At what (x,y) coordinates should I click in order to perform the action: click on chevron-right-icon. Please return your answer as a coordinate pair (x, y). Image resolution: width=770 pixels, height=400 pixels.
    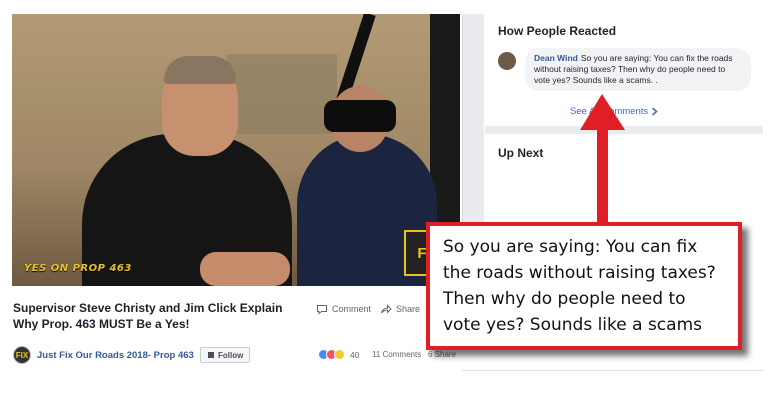
    Looking at the image, I should click on (655, 111).